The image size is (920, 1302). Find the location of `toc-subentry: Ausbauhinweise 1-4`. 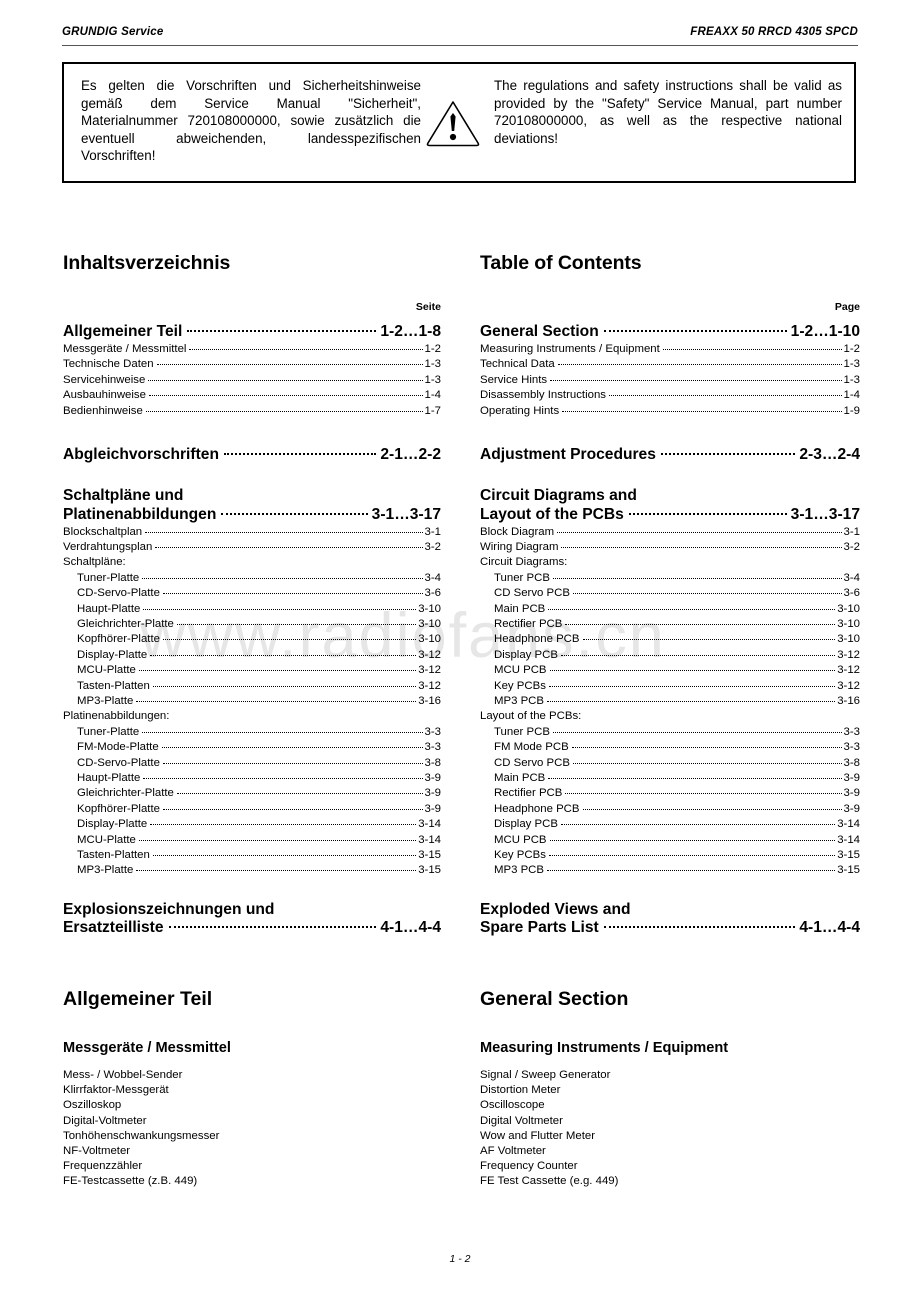

toc-subentry: Ausbauhinweise 1-4 is located at coordinates (252, 395).